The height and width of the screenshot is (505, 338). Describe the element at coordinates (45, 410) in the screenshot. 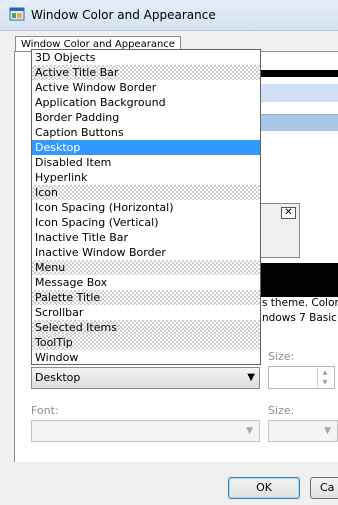

I see `font-label: Font:` at that location.